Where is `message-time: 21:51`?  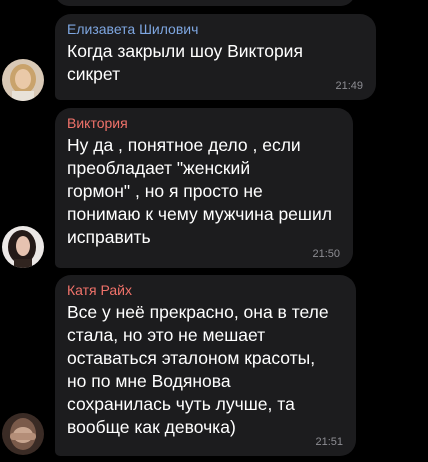 message-time: 21:51 is located at coordinates (329, 442).